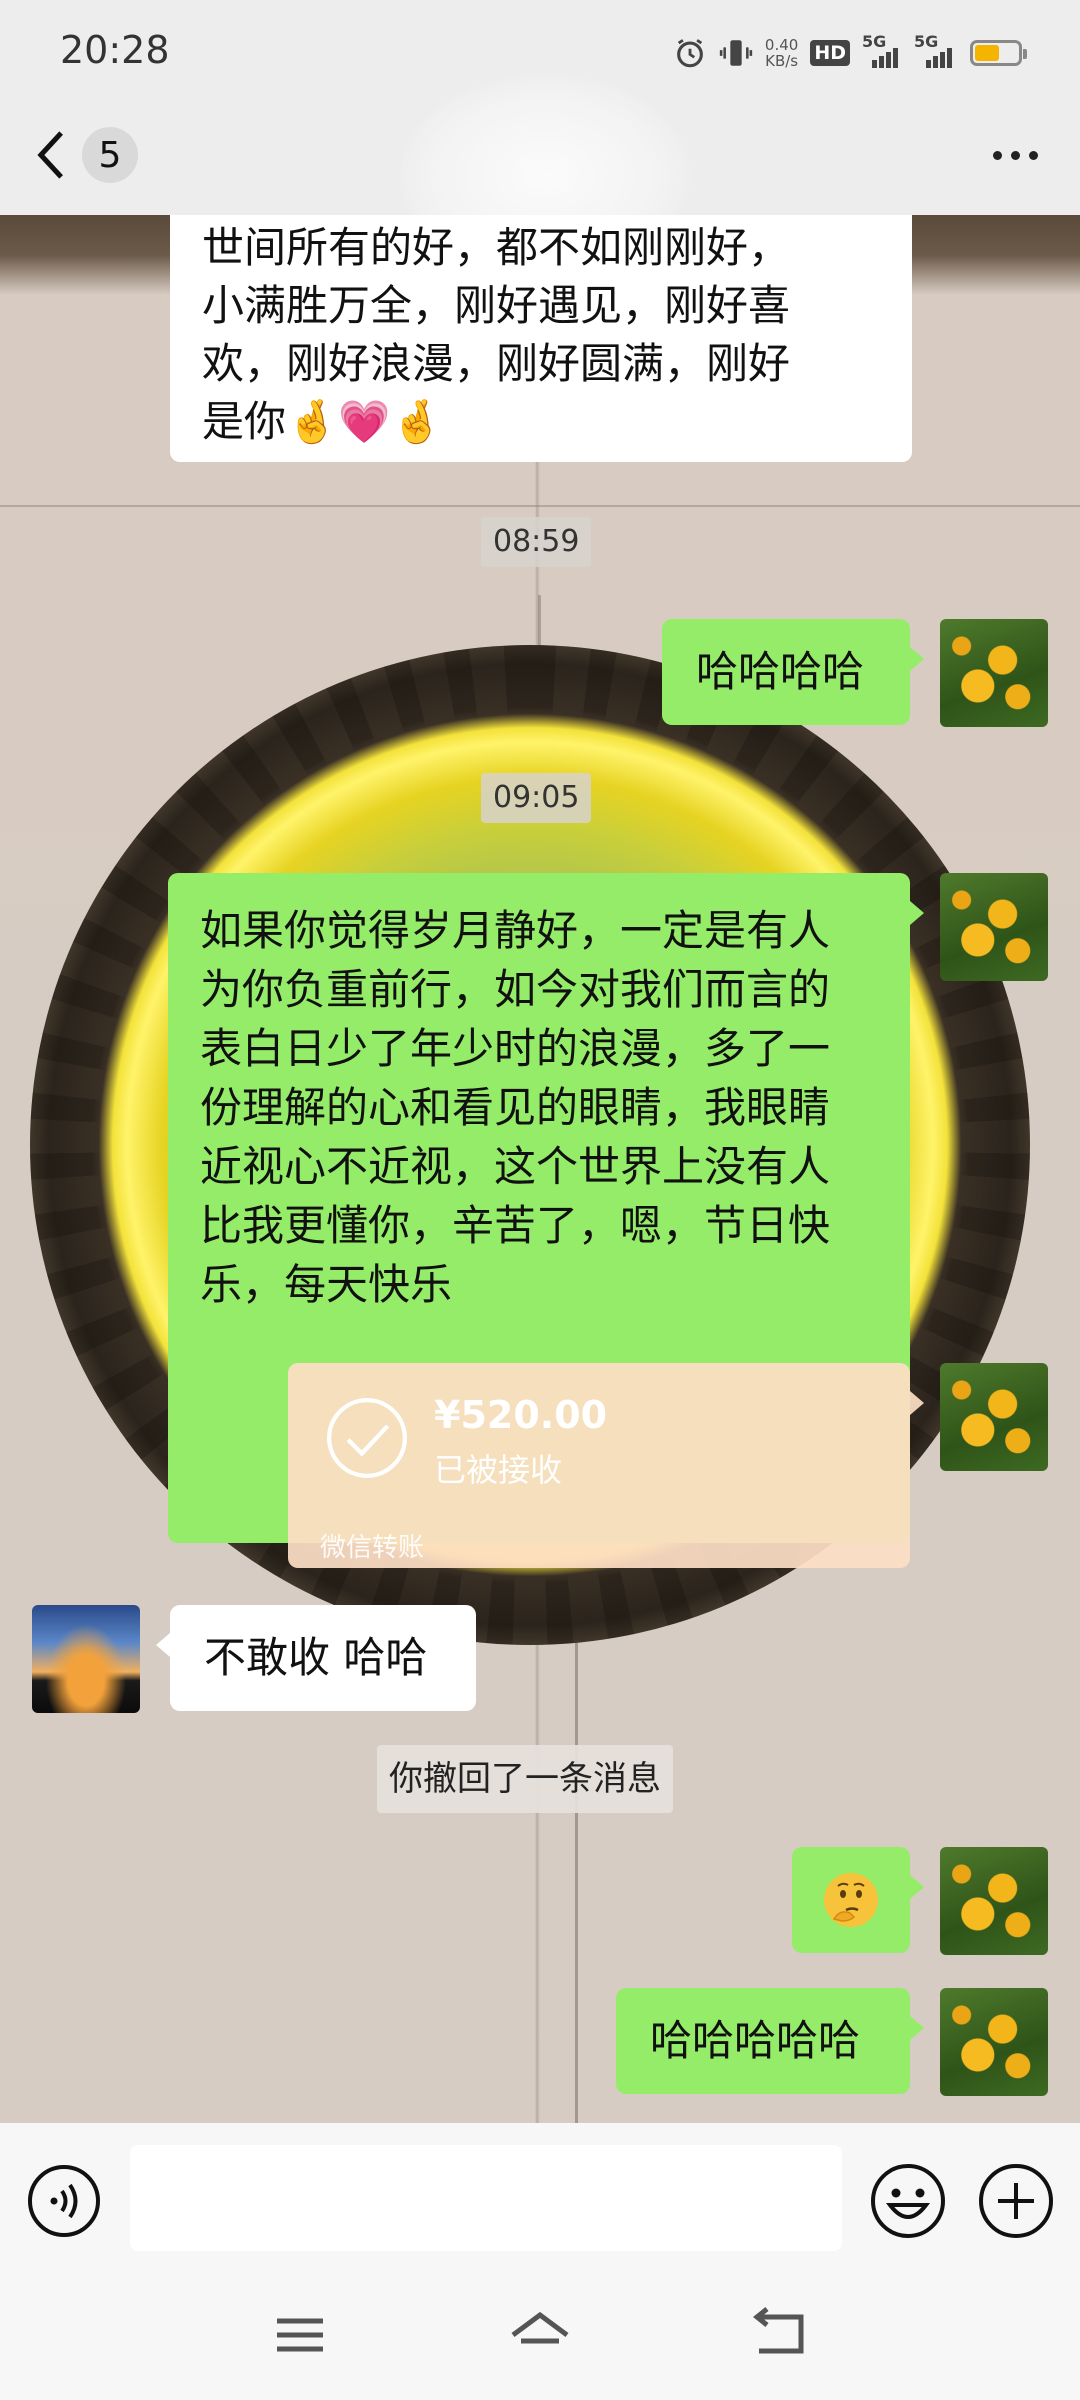 The height and width of the screenshot is (2400, 1080). Describe the element at coordinates (515, 1166) in the screenshot. I see `message-line: 近视心不近视，这个世界上没有人` at that location.